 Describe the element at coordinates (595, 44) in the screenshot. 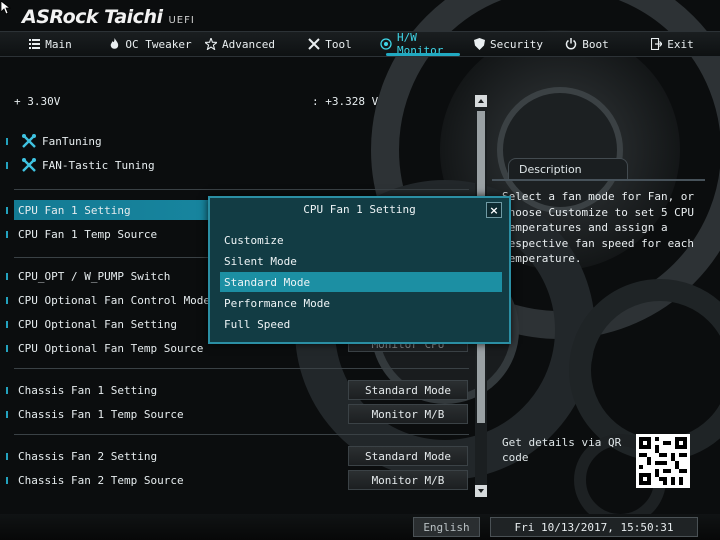

I see `tab-boot-label: Boot` at that location.